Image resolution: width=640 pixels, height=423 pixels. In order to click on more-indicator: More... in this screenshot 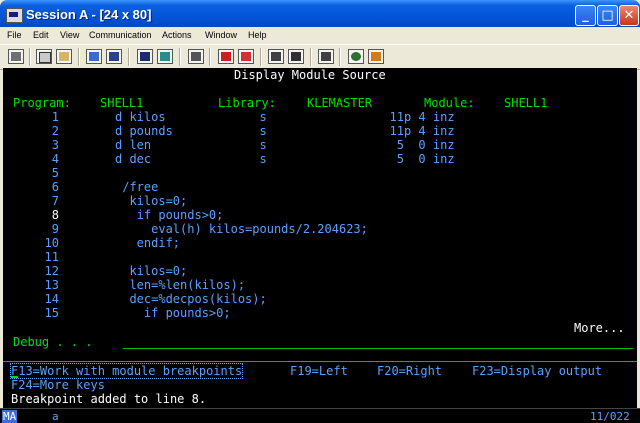, I will do `click(599, 328)`.